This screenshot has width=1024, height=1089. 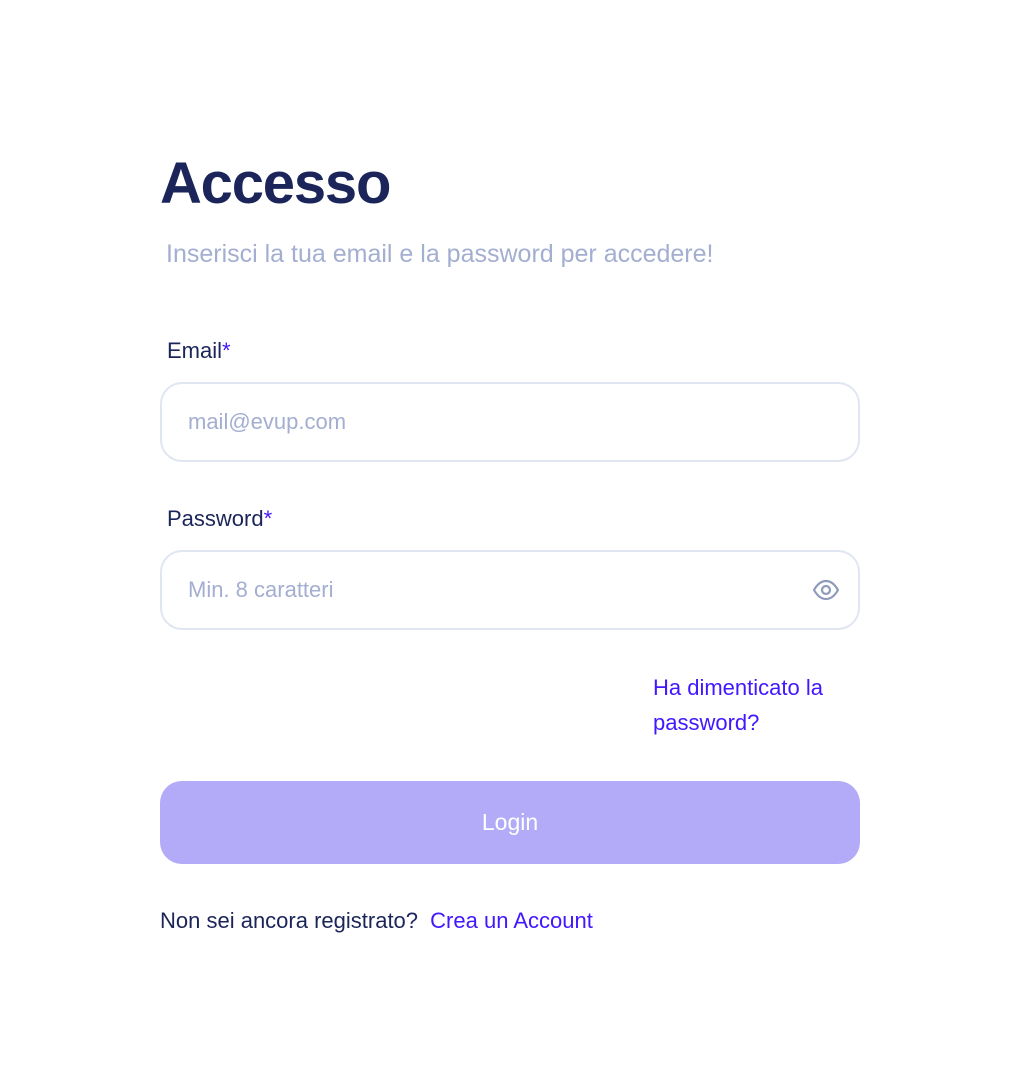 I want to click on email-label: Email*, so click(x=199, y=351).